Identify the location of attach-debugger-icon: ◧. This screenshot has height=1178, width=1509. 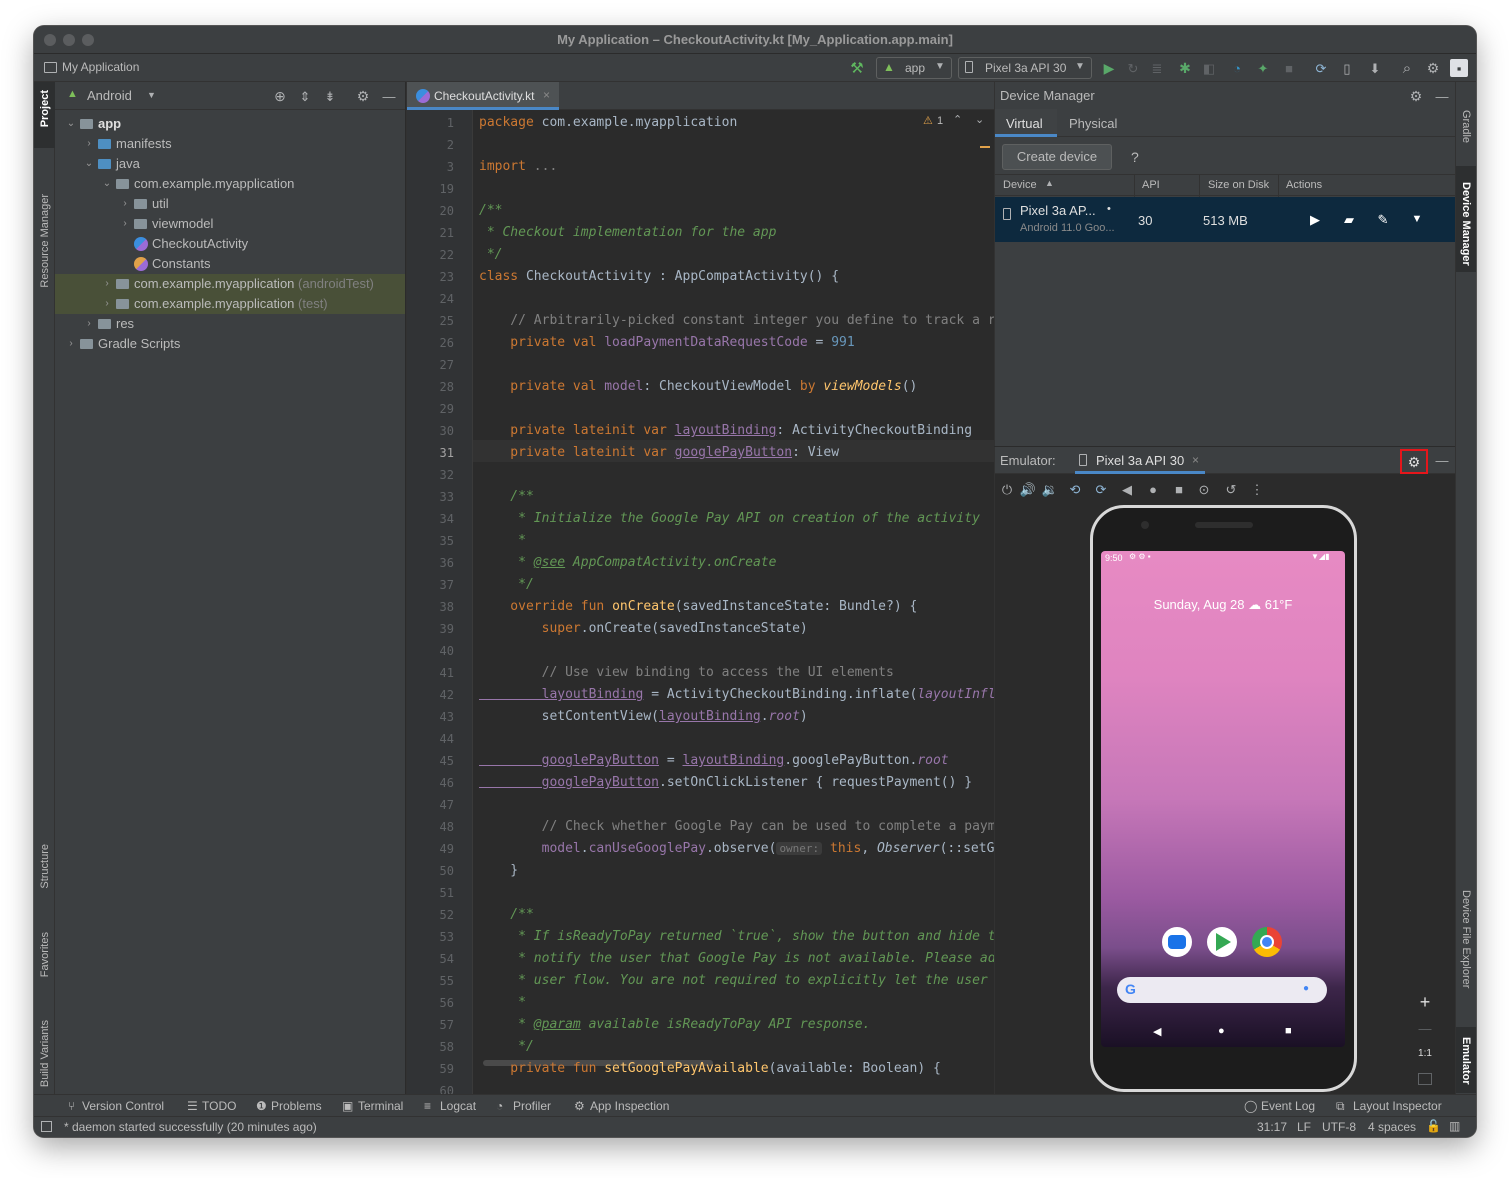
(1209, 68).